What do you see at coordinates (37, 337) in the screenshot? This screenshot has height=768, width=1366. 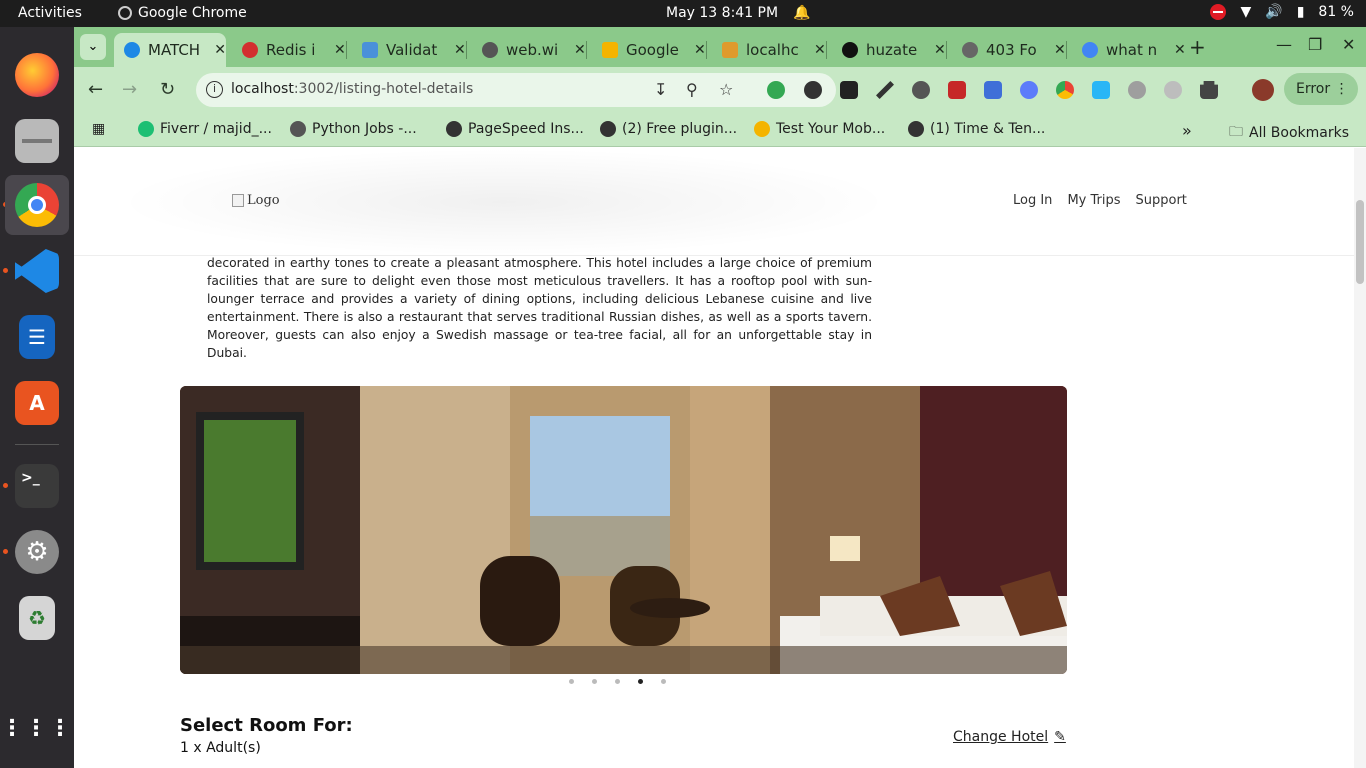 I see `dock-writer: ☰` at bounding box center [37, 337].